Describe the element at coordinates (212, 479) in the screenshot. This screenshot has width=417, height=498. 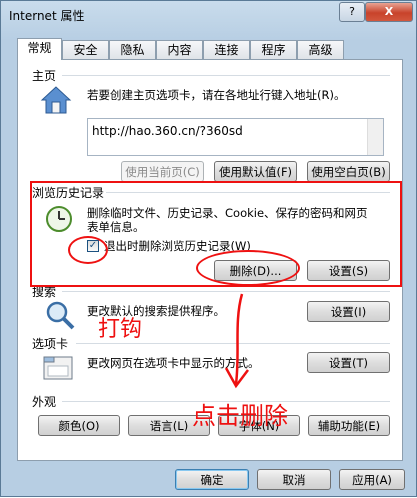
I see `ok-button: 确定` at that location.